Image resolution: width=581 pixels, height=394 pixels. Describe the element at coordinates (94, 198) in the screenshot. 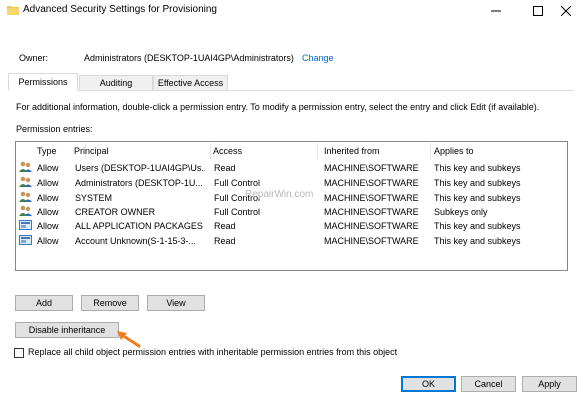

I see `entry-principal: SYSTEM` at that location.